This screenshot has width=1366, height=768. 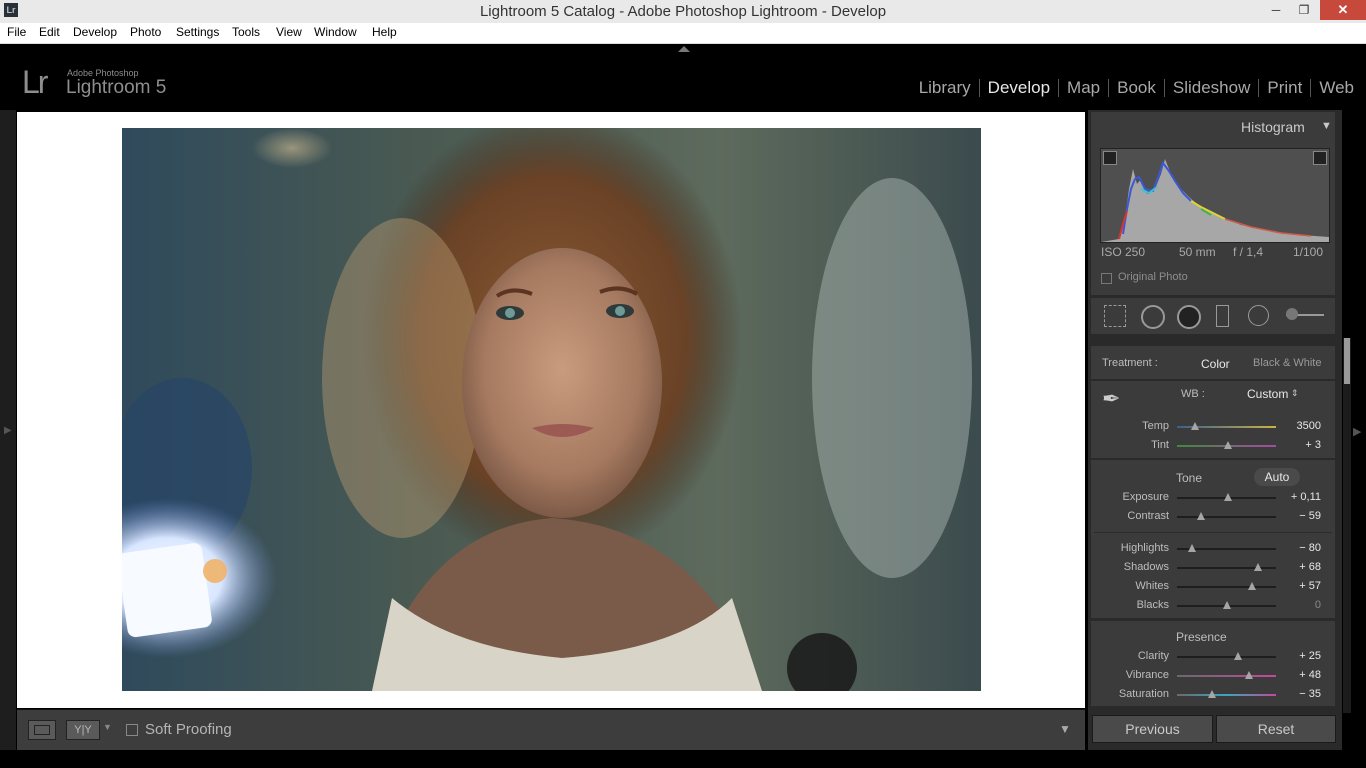 What do you see at coordinates (1117, 401) in the screenshot?
I see `white-balance-eyedropper-icon: ✒` at bounding box center [1117, 401].